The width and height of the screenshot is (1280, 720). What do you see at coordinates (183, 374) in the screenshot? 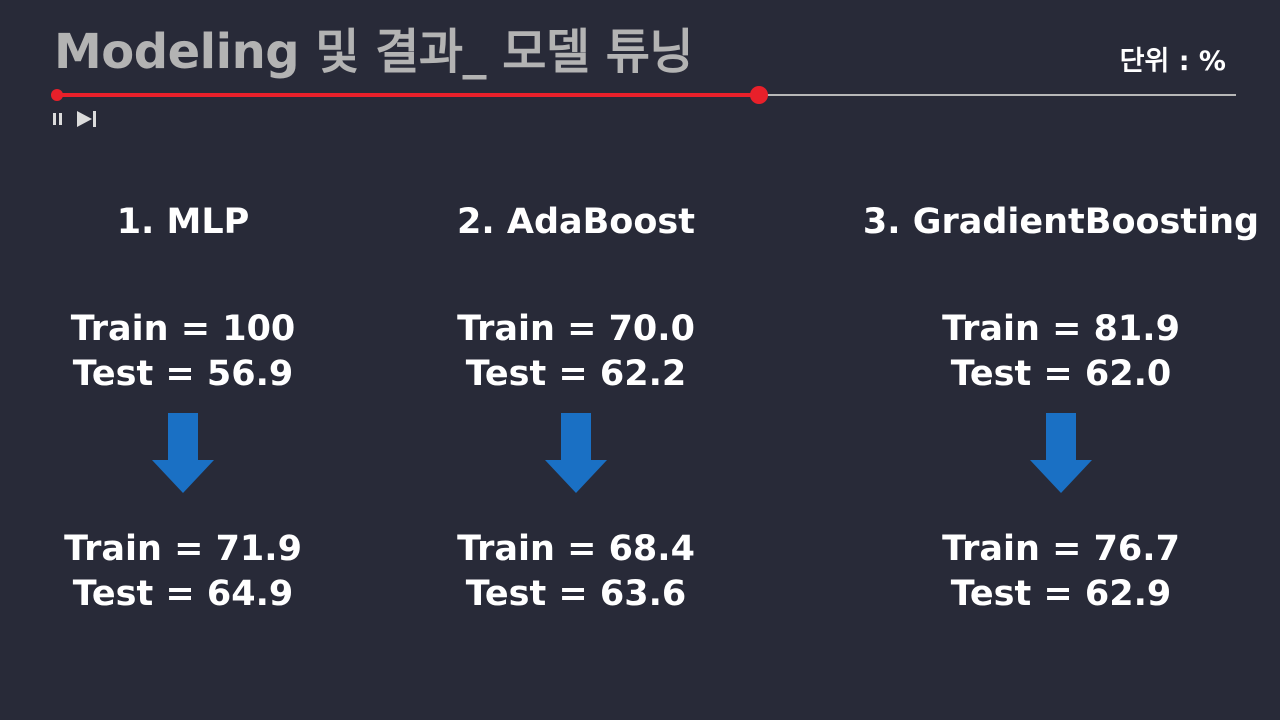
I see `test-score: Test = 56.9` at bounding box center [183, 374].